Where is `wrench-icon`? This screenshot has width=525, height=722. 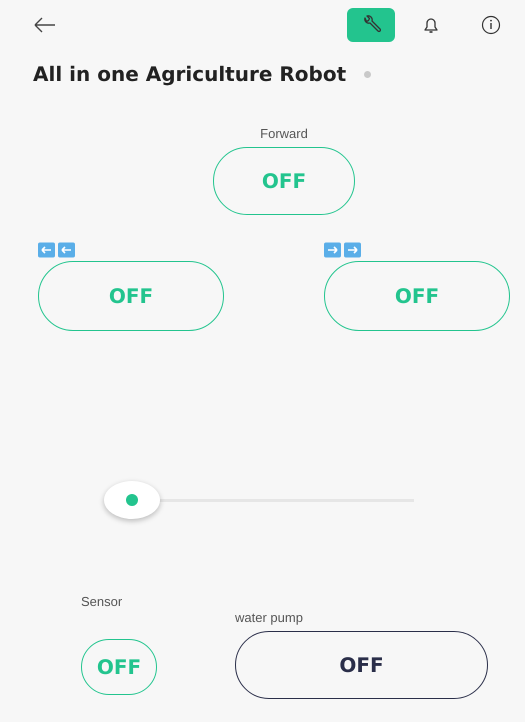
wrench-icon is located at coordinates (371, 25).